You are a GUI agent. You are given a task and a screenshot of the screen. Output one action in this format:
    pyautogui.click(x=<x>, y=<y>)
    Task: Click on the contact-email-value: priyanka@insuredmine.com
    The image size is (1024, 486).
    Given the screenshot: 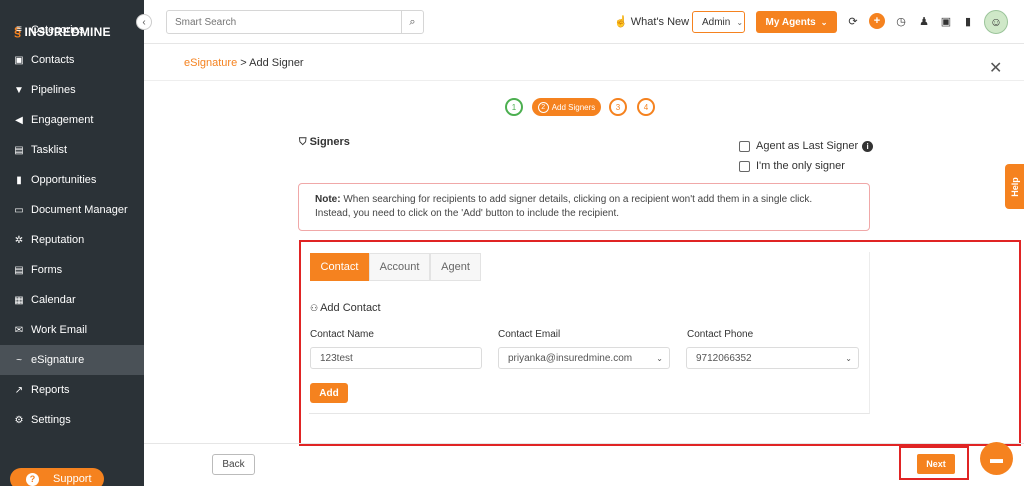 What is the action you would take?
    pyautogui.click(x=570, y=358)
    